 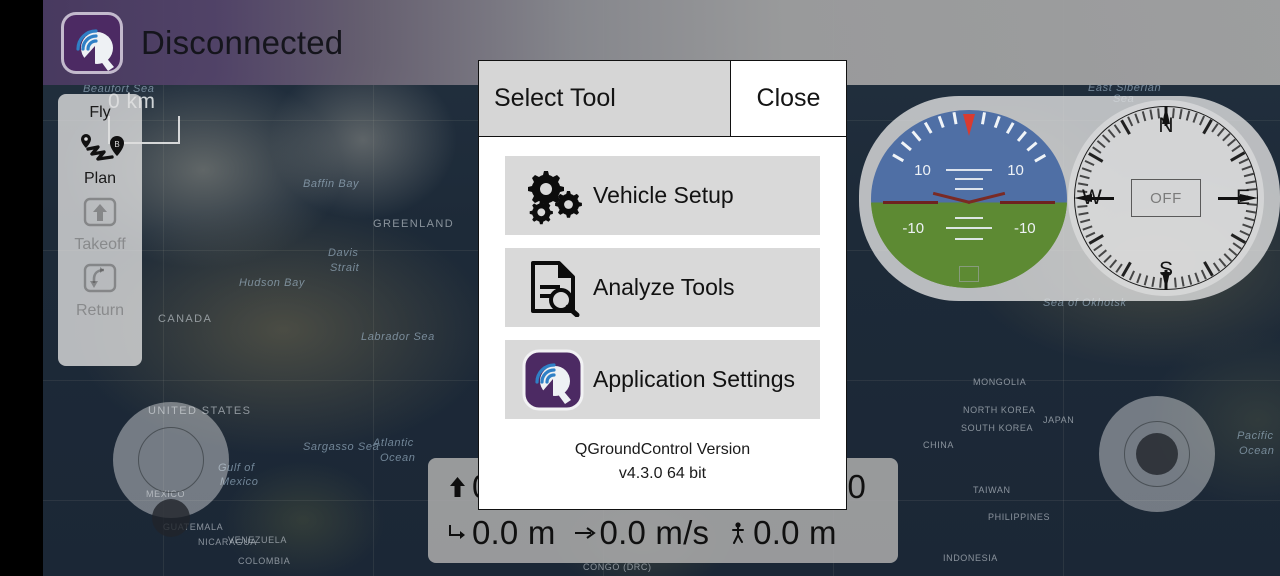 I want to click on analyze-tools-button: Analyze Tools, so click(x=662, y=287).